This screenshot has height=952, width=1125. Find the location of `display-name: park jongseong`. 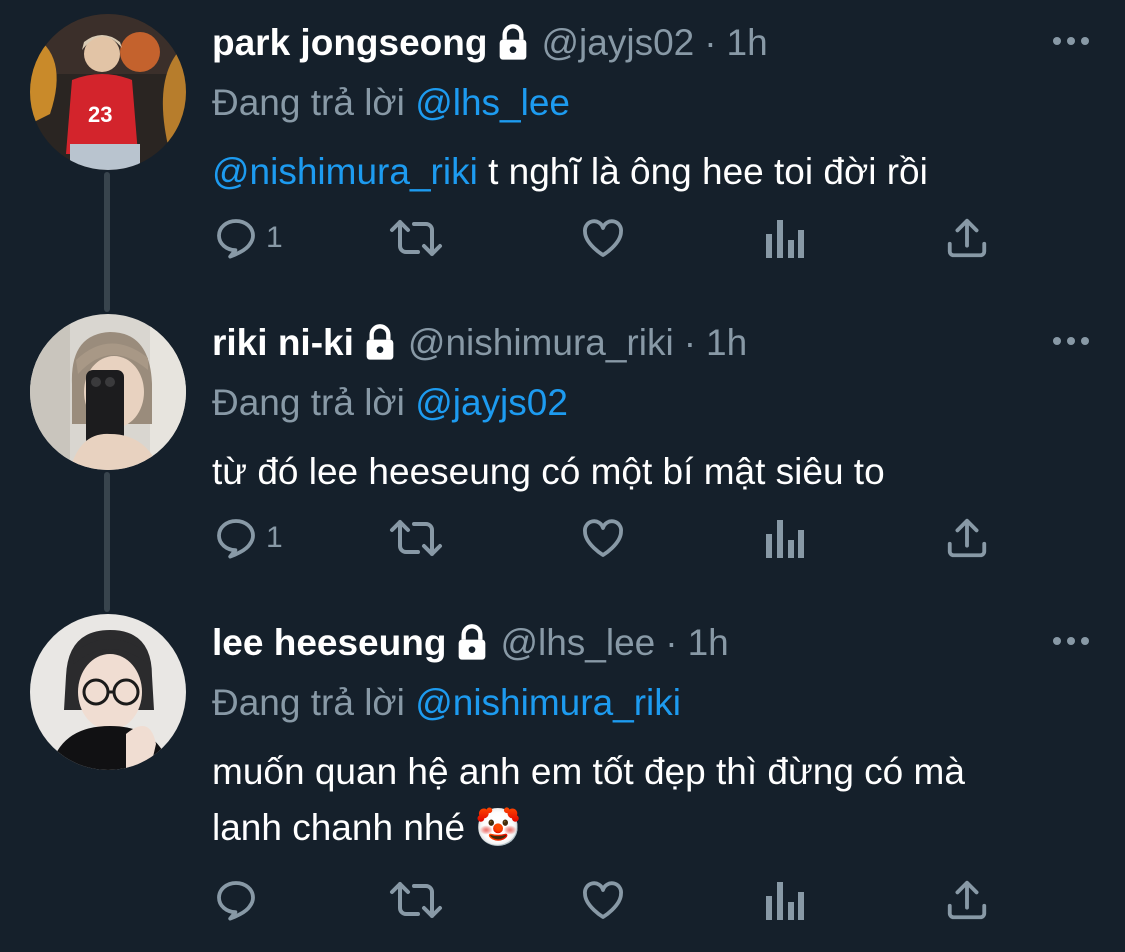

display-name: park jongseong is located at coordinates (349, 43).